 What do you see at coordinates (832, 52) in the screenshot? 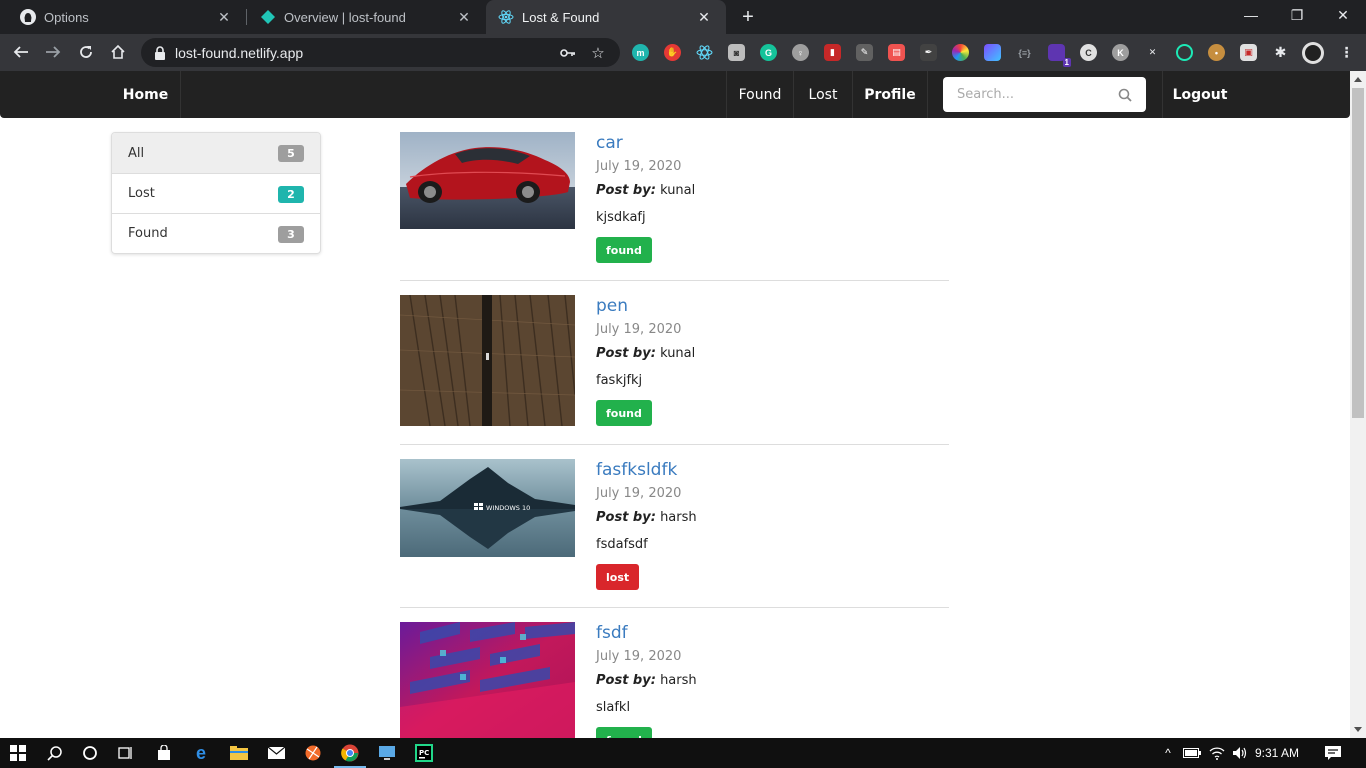
I see `book-icon: ▮` at bounding box center [832, 52].